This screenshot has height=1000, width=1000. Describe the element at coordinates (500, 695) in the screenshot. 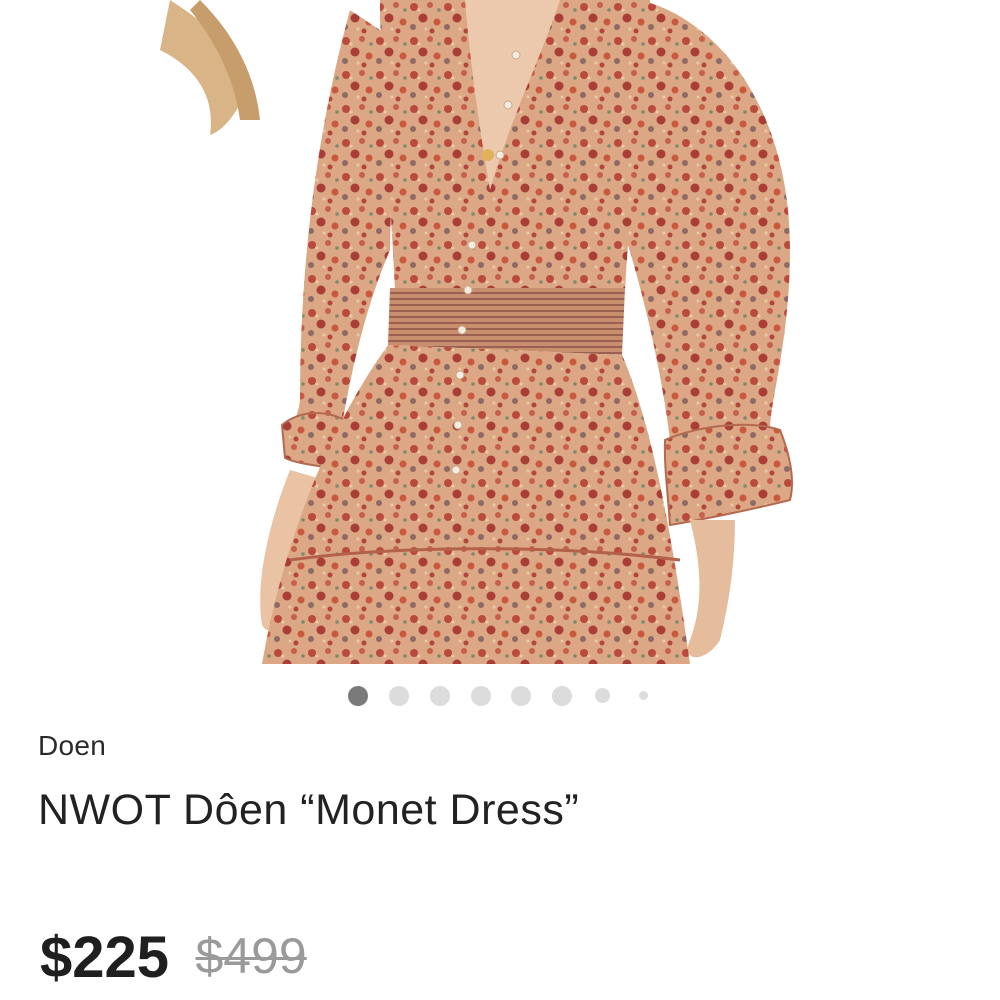

I see `gallery-pagination` at that location.